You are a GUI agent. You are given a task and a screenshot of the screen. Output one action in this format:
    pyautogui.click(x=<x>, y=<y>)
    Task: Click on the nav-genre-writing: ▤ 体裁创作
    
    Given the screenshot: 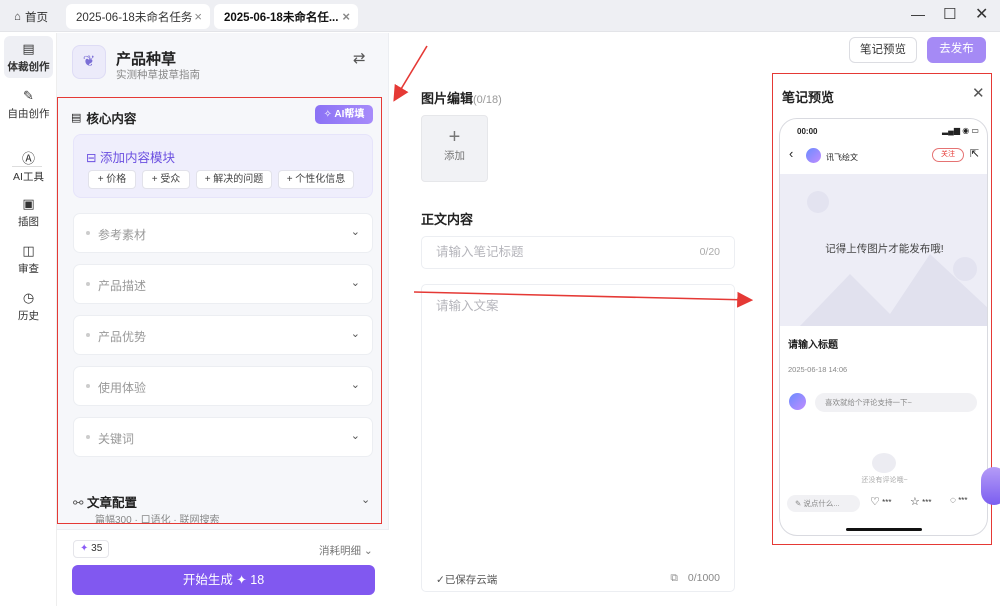 What is the action you would take?
    pyautogui.click(x=28, y=57)
    